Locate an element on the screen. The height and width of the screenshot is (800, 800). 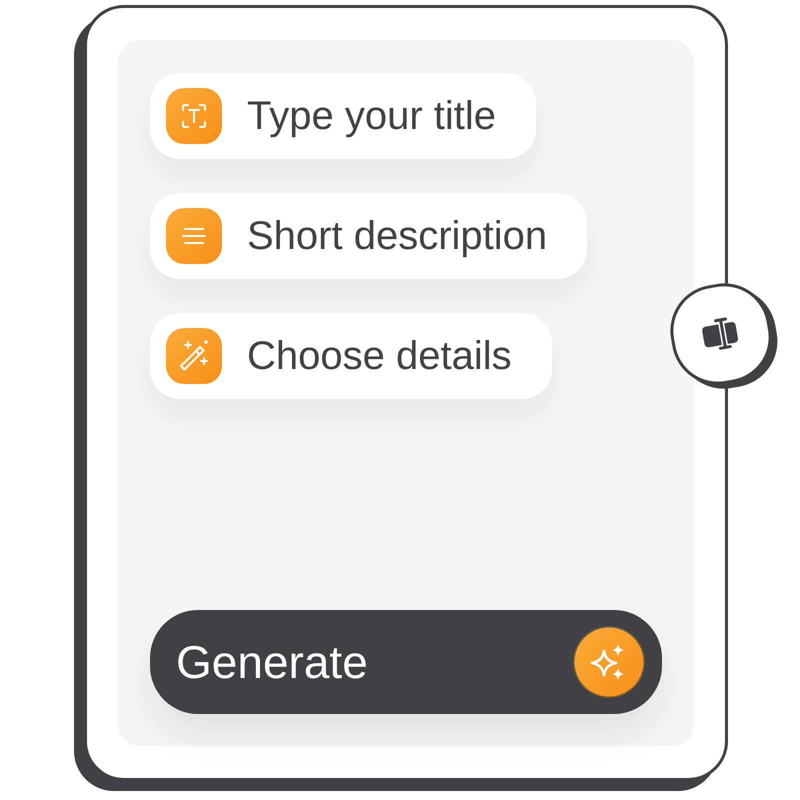
text-frame-icon is located at coordinates (194, 116).